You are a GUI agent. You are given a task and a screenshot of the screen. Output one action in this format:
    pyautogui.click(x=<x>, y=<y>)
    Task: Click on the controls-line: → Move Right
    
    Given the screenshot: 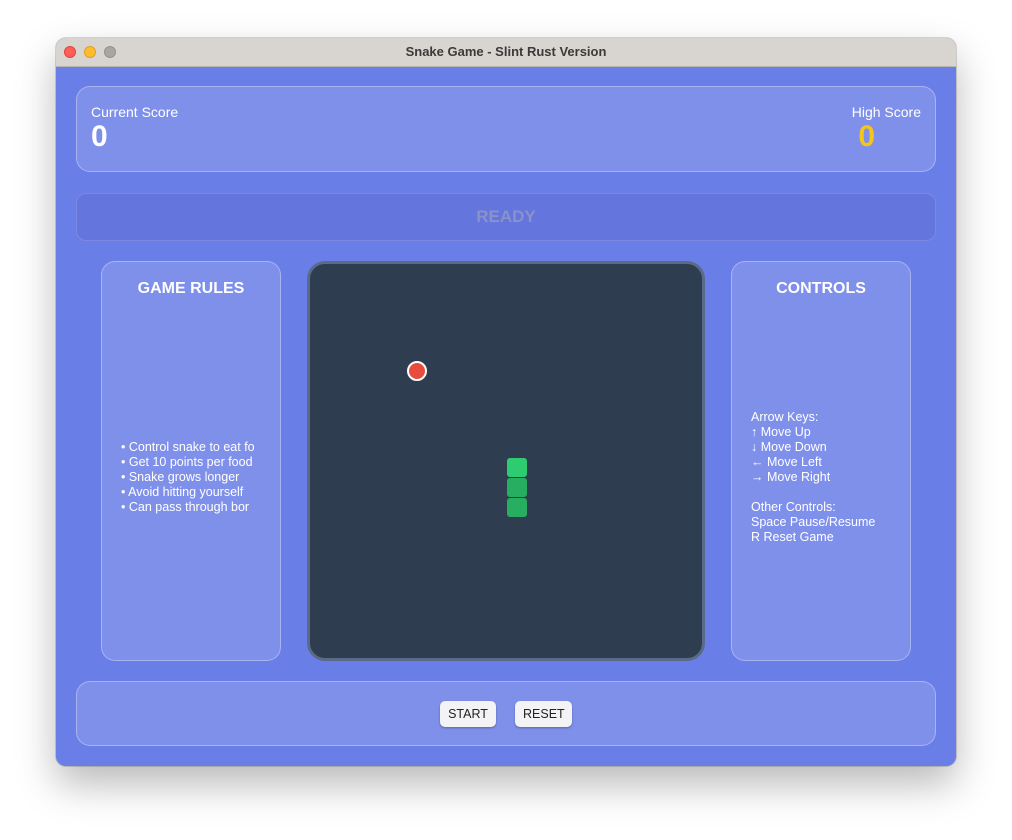 What is the action you would take?
    pyautogui.click(x=791, y=477)
    